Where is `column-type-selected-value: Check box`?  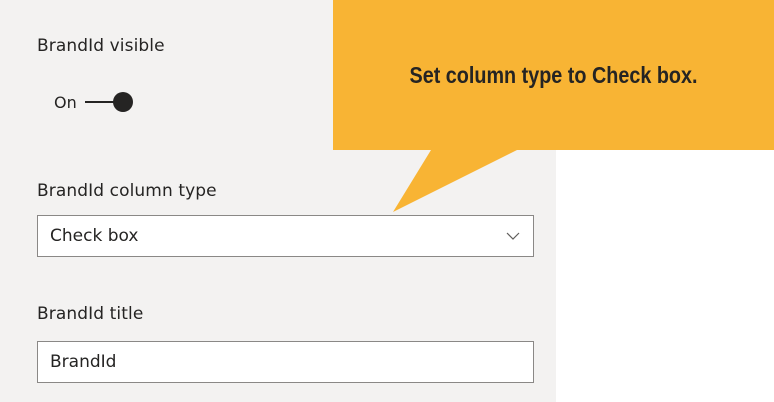
column-type-selected-value: Check box is located at coordinates (94, 236).